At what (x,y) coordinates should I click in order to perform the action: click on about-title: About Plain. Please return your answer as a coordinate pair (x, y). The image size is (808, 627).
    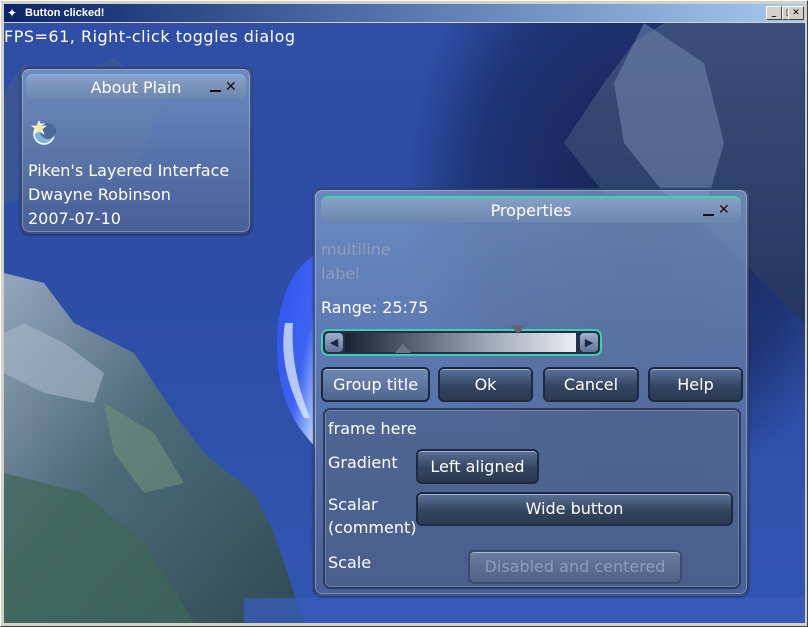
    Looking at the image, I should click on (136, 87).